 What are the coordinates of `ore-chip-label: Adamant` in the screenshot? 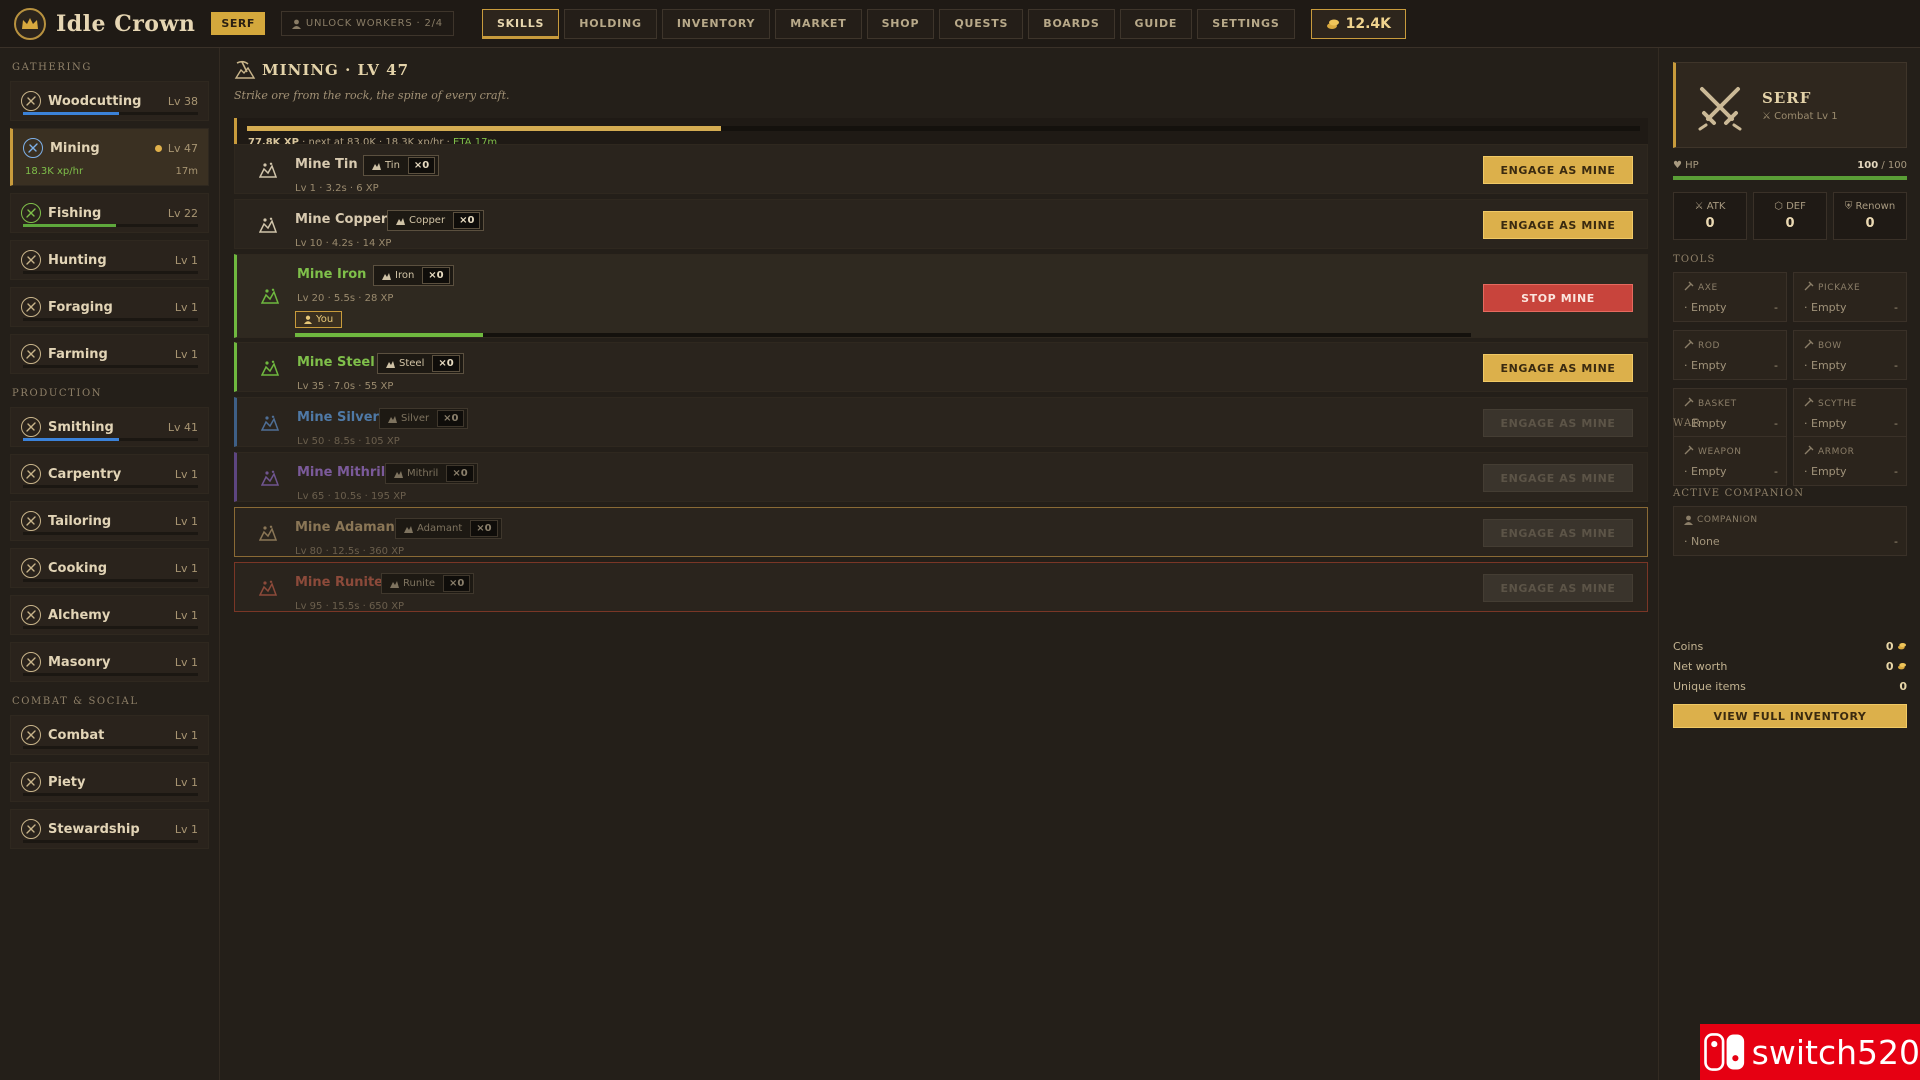 It's located at (440, 528).